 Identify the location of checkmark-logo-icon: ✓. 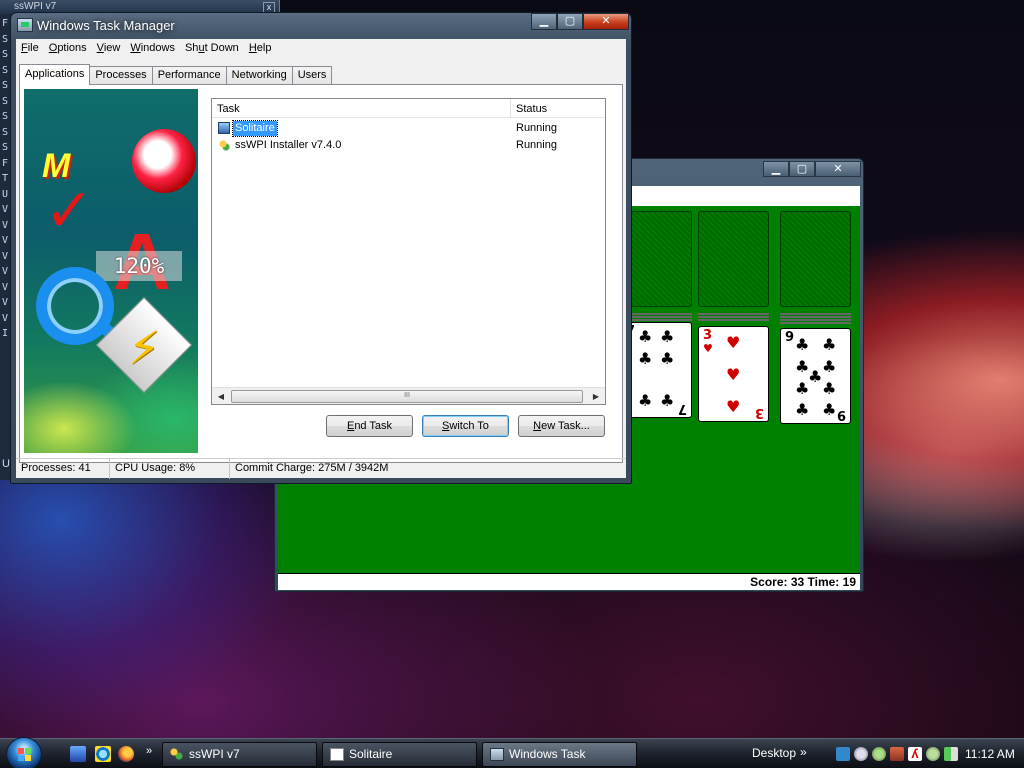
(69, 210).